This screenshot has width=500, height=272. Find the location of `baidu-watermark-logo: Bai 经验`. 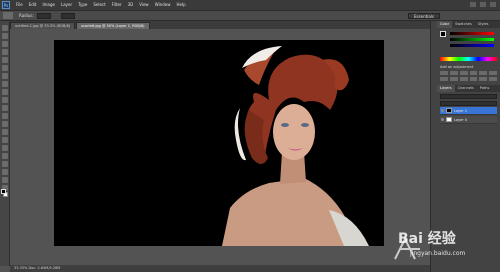

baidu-watermark-logo: Bai 经验 is located at coordinates (427, 239).